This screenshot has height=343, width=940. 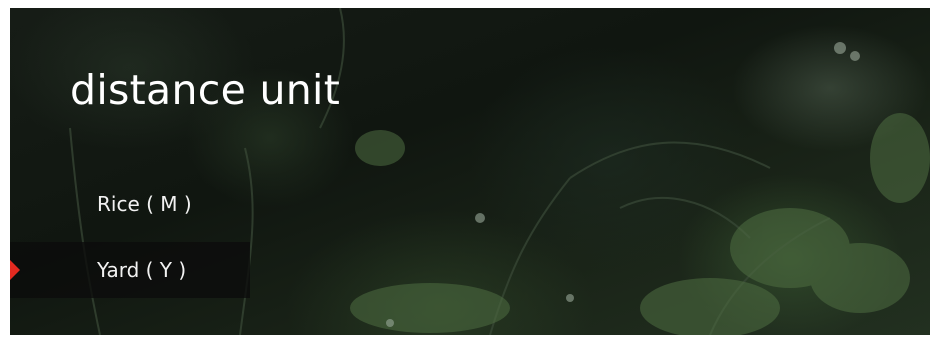 What do you see at coordinates (142, 270) in the screenshot?
I see `menu-item-label: Yard ( Y )` at bounding box center [142, 270].